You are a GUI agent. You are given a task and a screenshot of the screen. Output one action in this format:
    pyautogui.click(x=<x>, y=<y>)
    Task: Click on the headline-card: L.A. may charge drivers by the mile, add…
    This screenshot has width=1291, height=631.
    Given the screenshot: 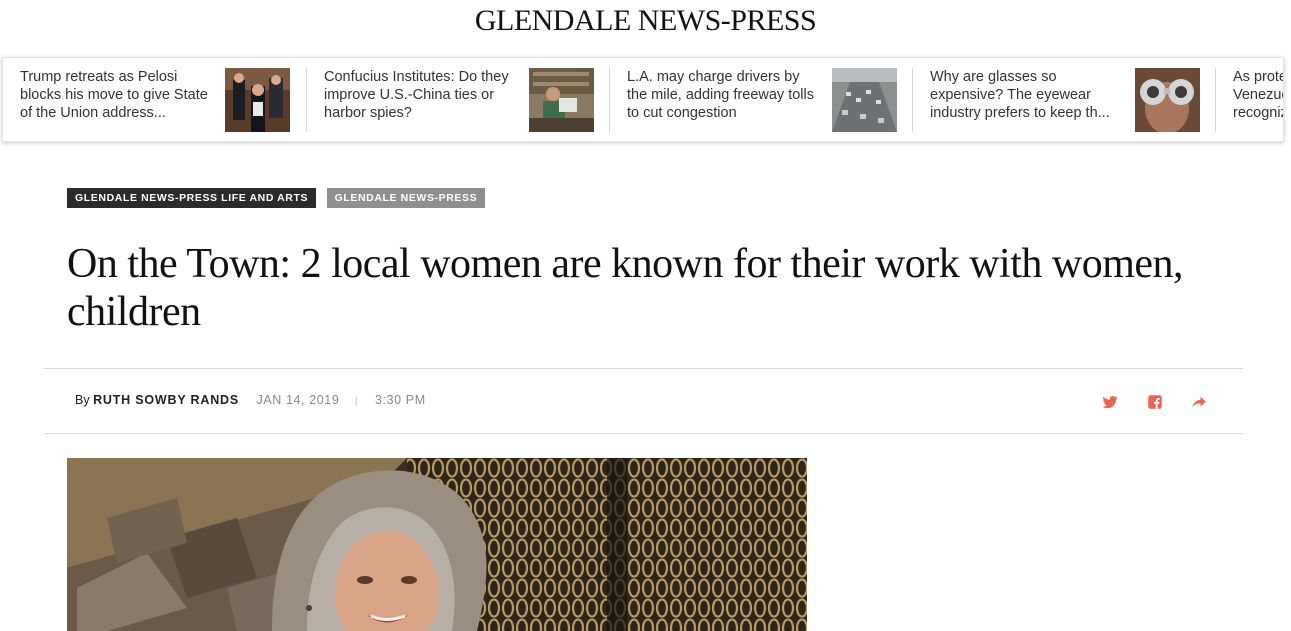 What is the action you would take?
    pyautogui.click(x=761, y=99)
    